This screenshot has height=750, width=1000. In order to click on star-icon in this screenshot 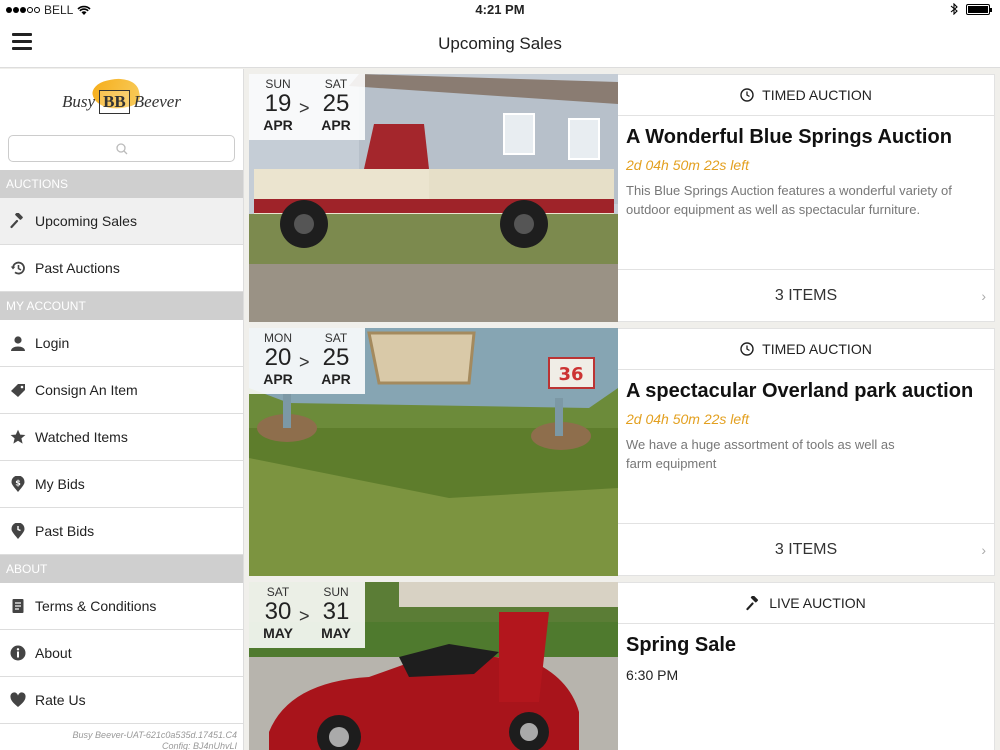, I will do `click(18, 437)`.